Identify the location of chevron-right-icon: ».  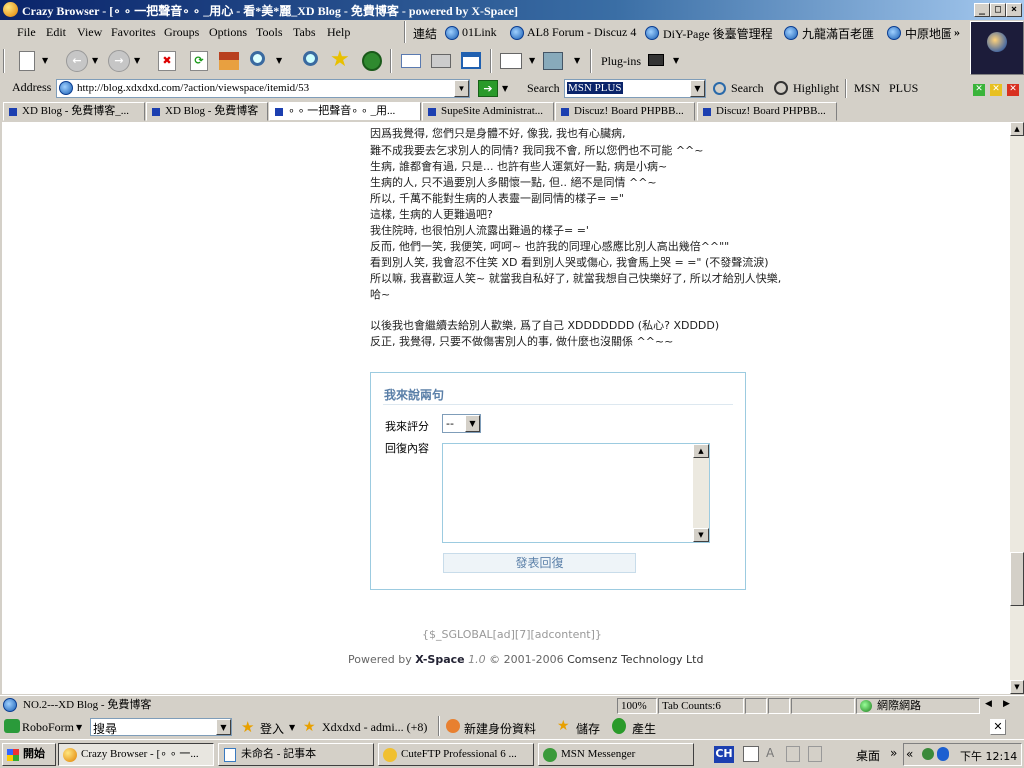
(893, 753).